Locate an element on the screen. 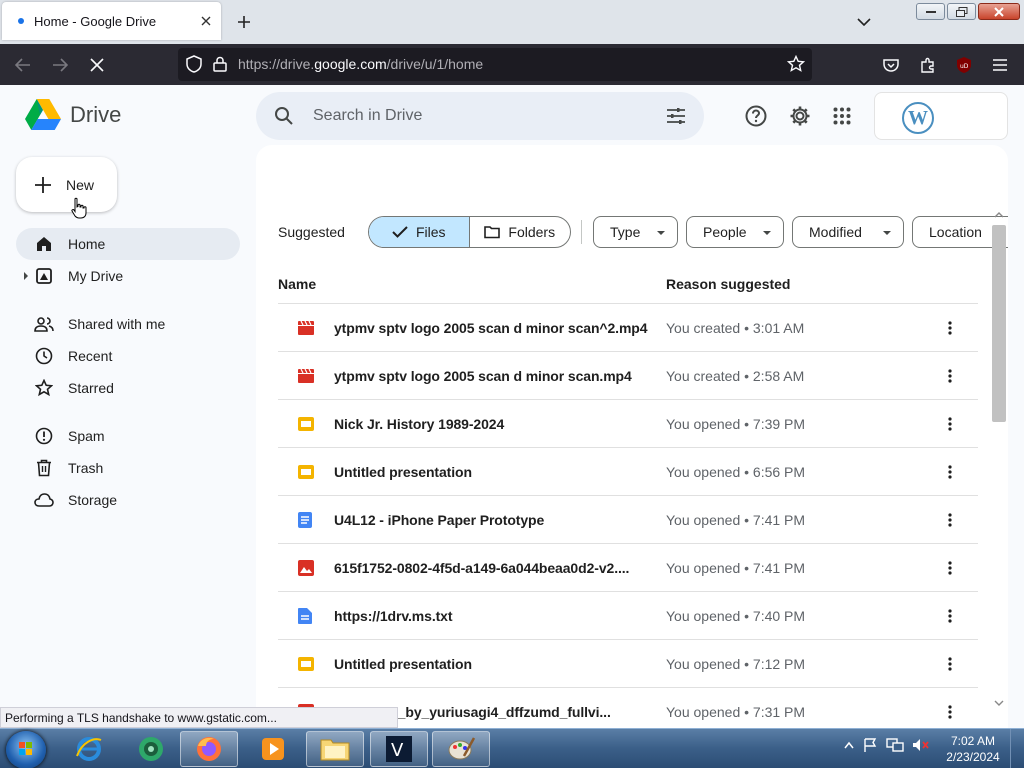  new-tab-button is located at coordinates (244, 22).